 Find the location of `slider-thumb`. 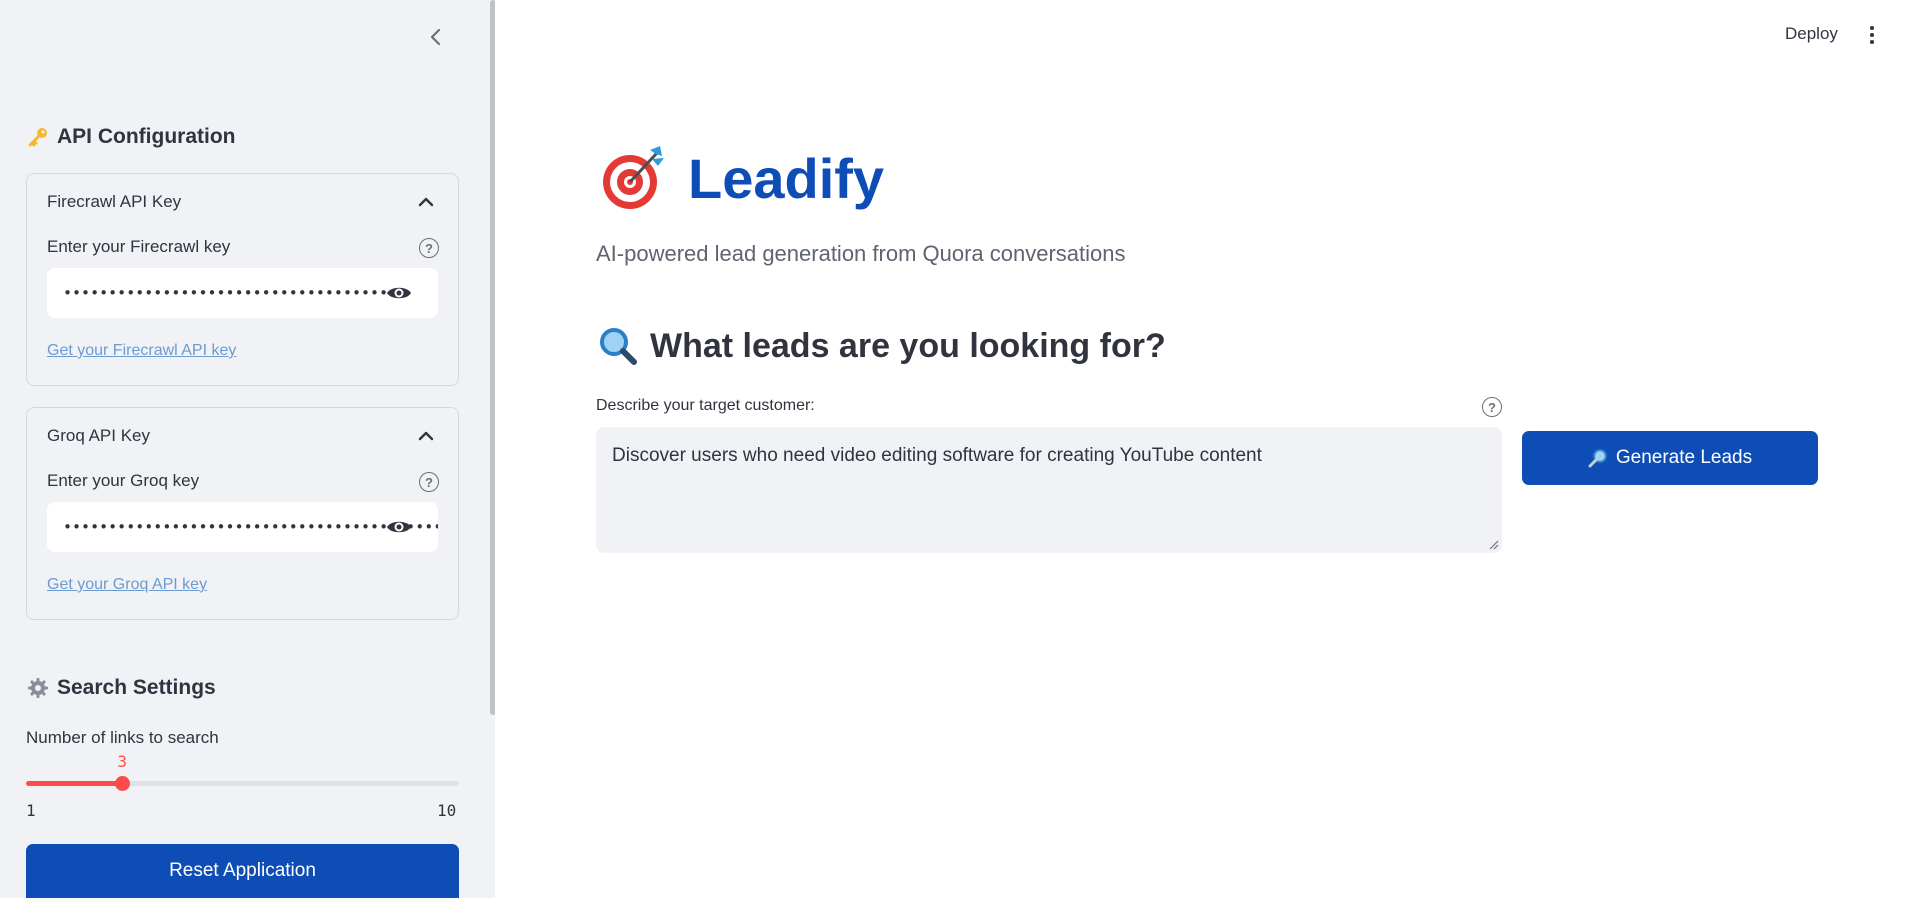

slider-thumb is located at coordinates (123, 783).